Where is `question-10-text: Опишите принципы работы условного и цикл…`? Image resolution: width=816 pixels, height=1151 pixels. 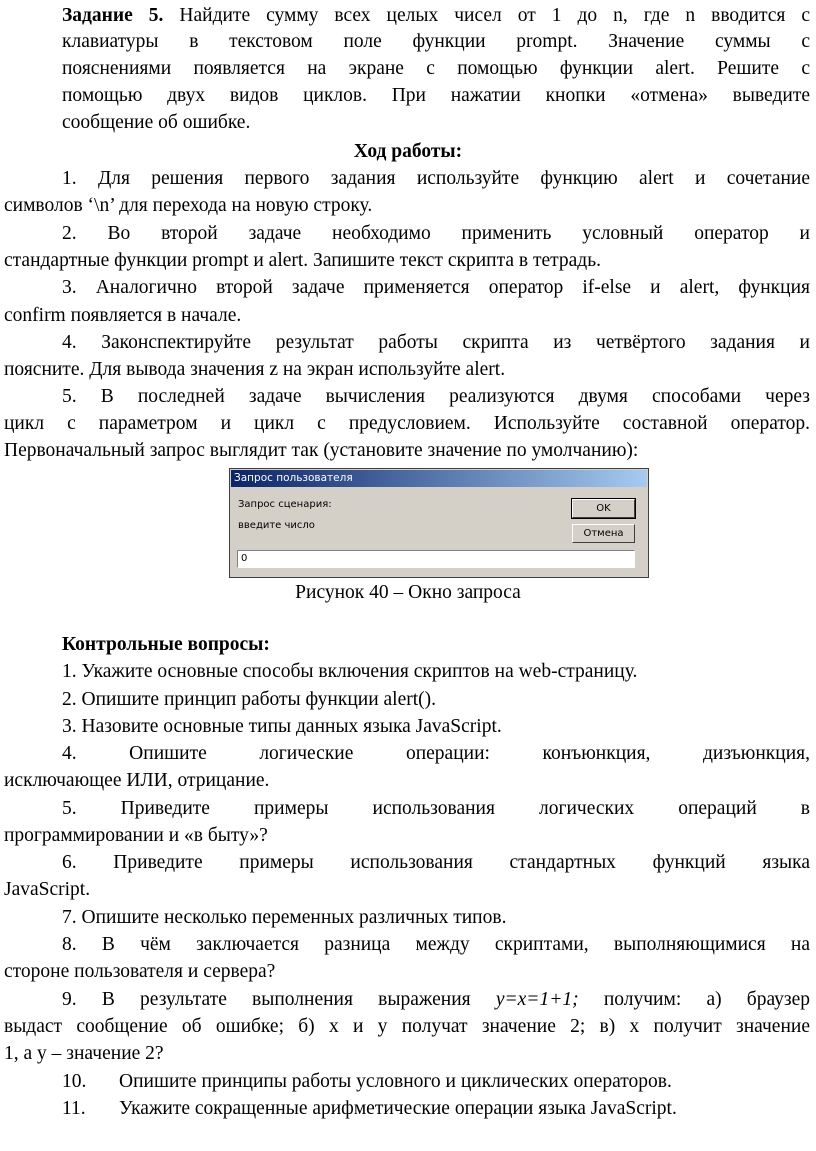 question-10-text: Опишите принципы работы условного и цикл… is located at coordinates (395, 1081).